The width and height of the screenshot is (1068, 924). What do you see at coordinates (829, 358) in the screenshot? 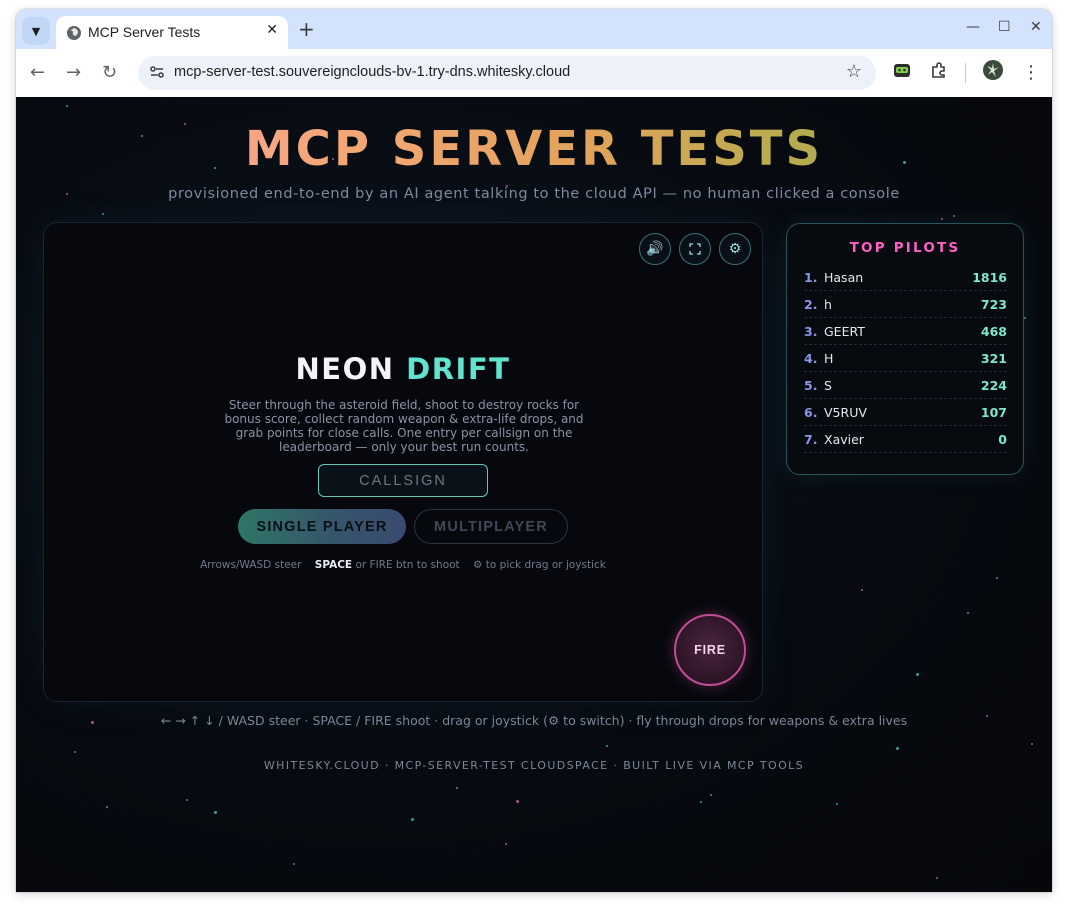
I see `leaderboard-name: H` at bounding box center [829, 358].